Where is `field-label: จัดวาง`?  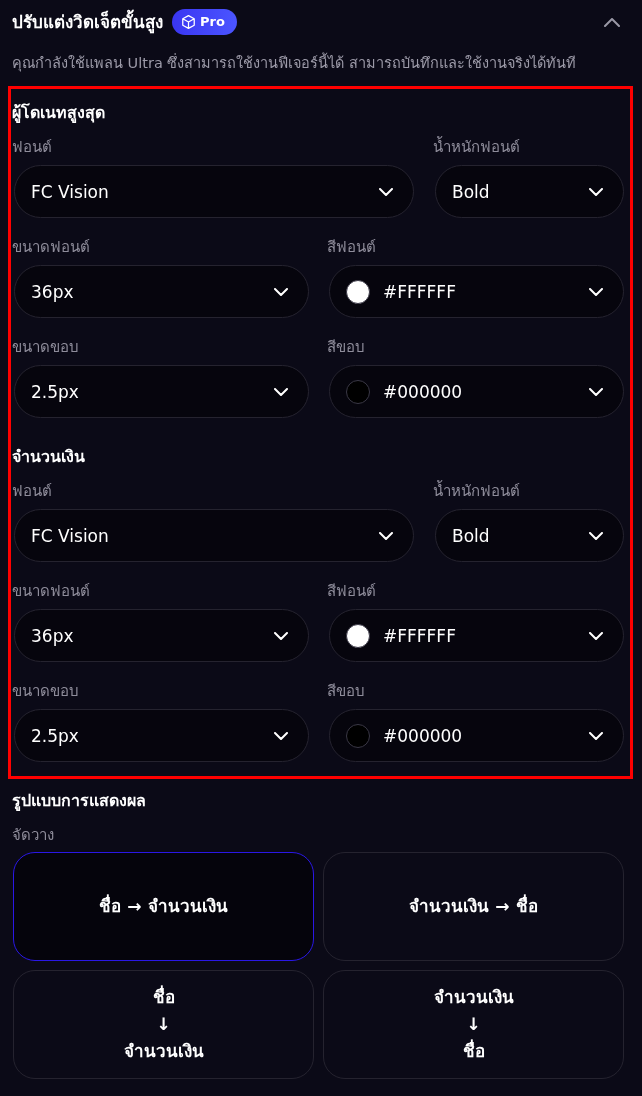
field-label: จัดวาง is located at coordinates (33, 835).